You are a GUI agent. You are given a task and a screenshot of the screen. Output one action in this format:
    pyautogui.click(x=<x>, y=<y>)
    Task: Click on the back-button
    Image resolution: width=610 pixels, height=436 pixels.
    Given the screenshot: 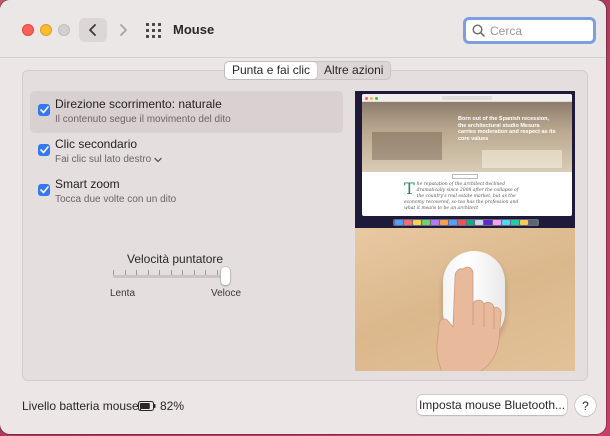 What is the action you would take?
    pyautogui.click(x=93, y=30)
    